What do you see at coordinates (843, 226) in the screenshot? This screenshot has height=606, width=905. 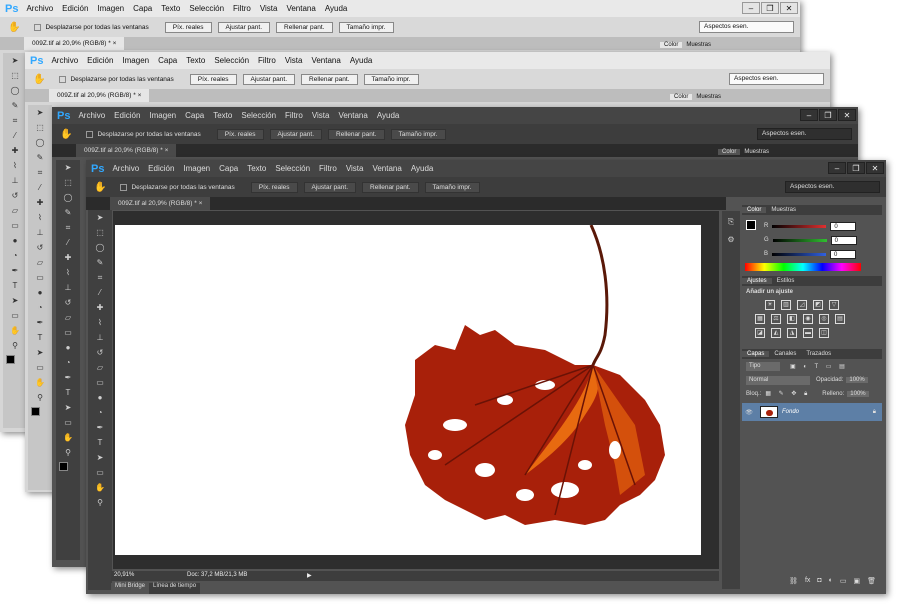 I see `slider-r-value: 0` at bounding box center [843, 226].